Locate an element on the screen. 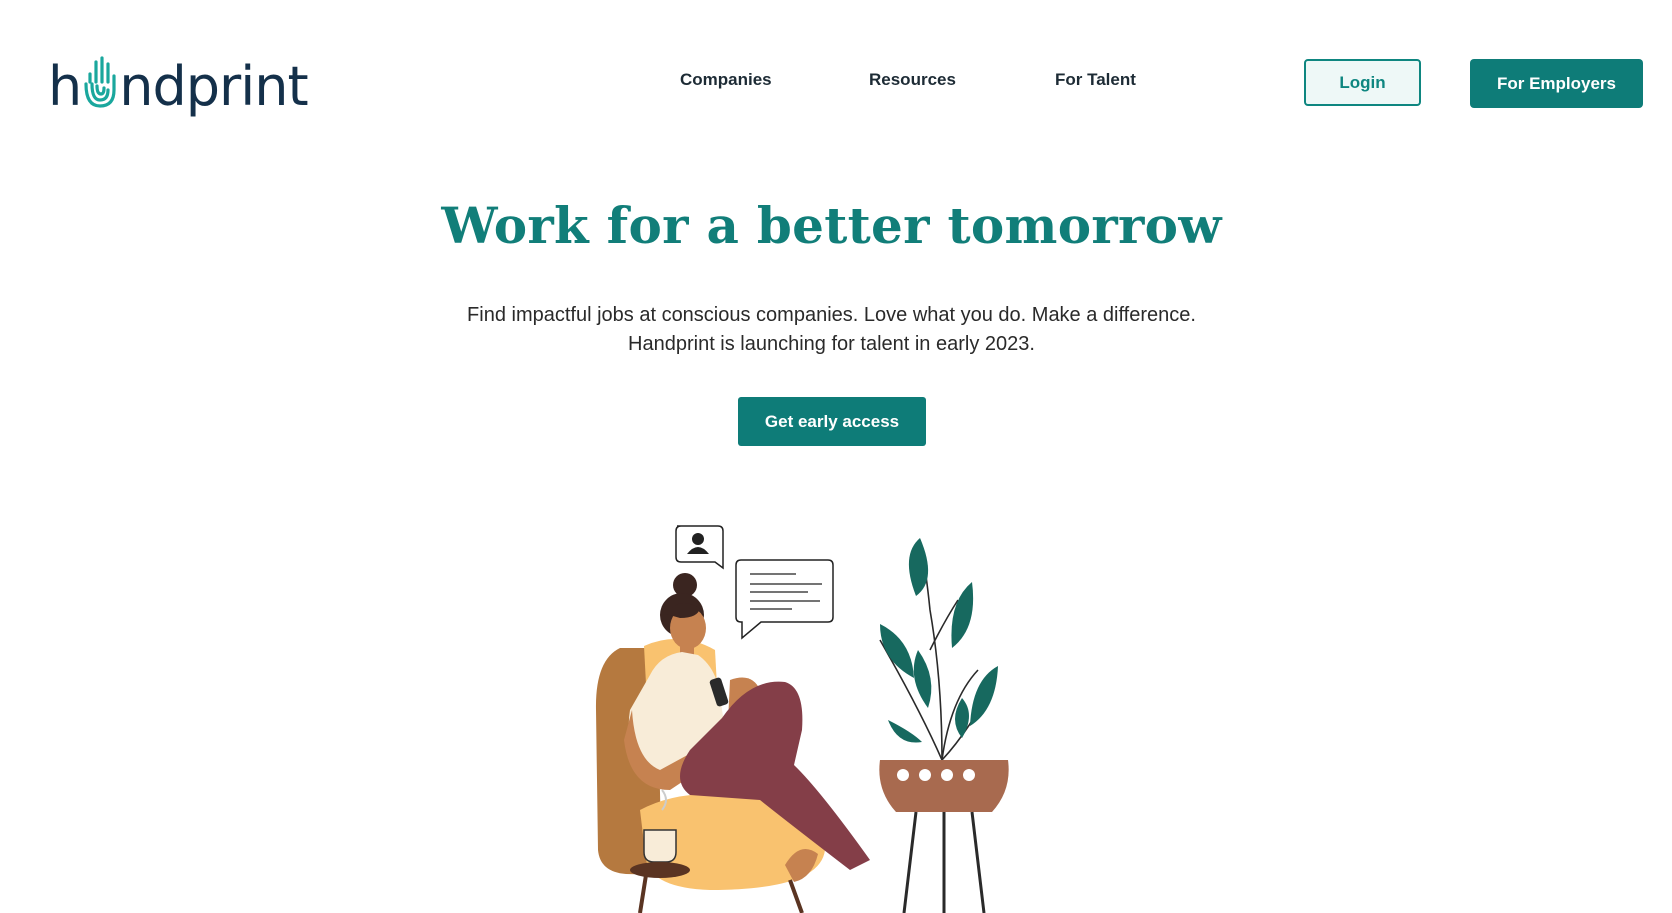 The height and width of the screenshot is (913, 1672). get-early-access-button: Get early access is located at coordinates (832, 421).